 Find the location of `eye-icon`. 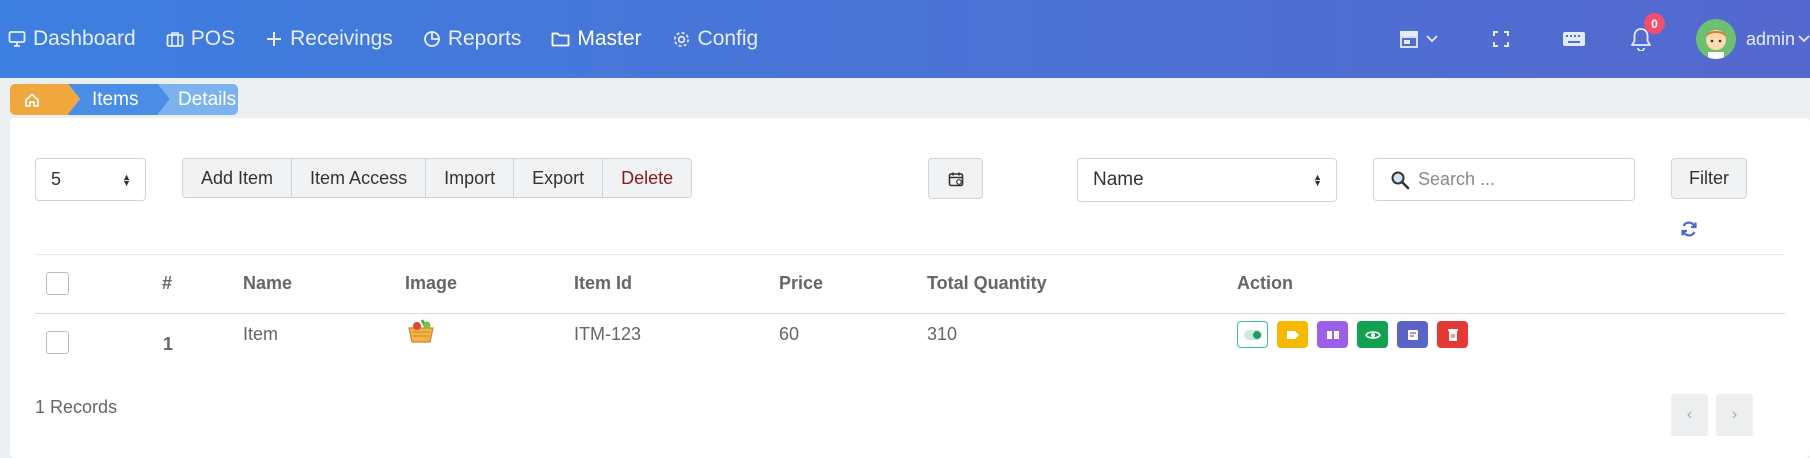

eye-icon is located at coordinates (1372, 334).